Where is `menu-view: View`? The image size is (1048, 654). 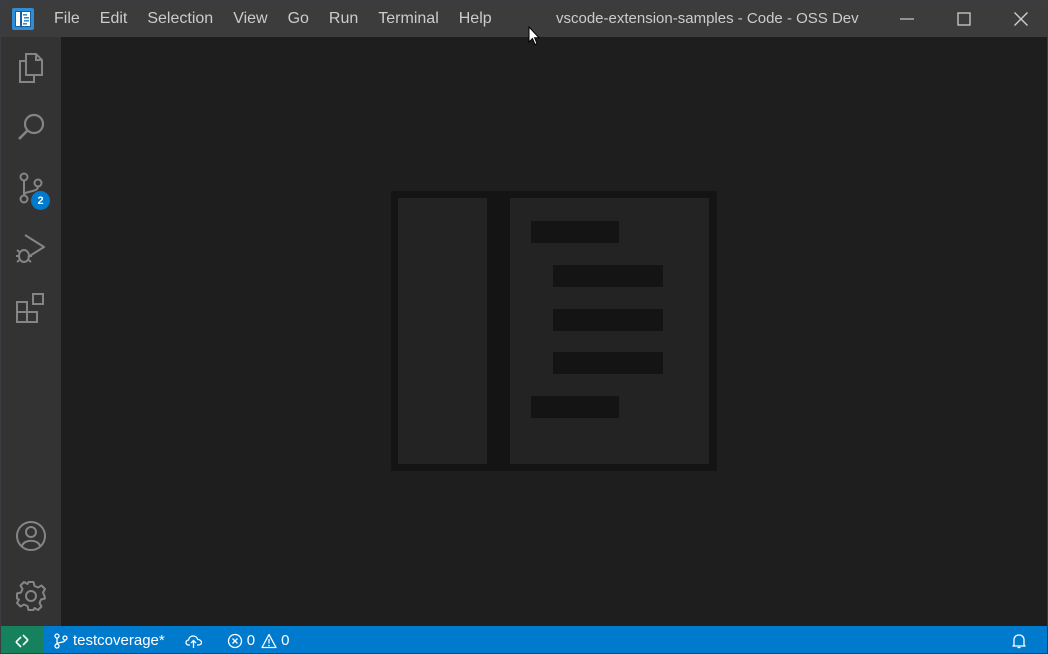
menu-view: View is located at coordinates (250, 19).